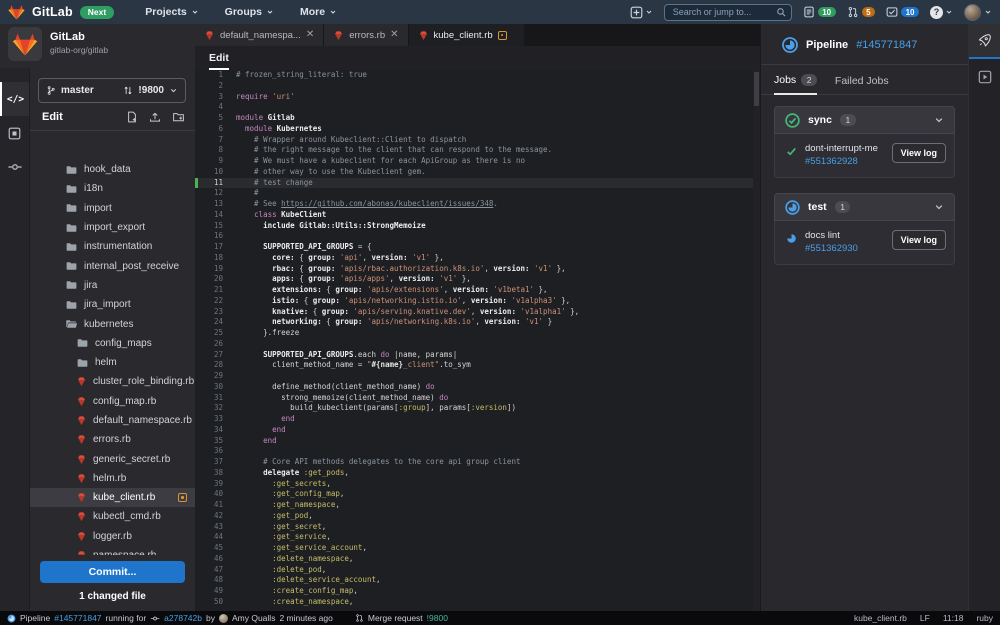 Image resolution: width=1000 pixels, height=625 pixels. What do you see at coordinates (112, 478) in the screenshot?
I see `tree-file-helm.rb: helm.rb` at bounding box center [112, 478].